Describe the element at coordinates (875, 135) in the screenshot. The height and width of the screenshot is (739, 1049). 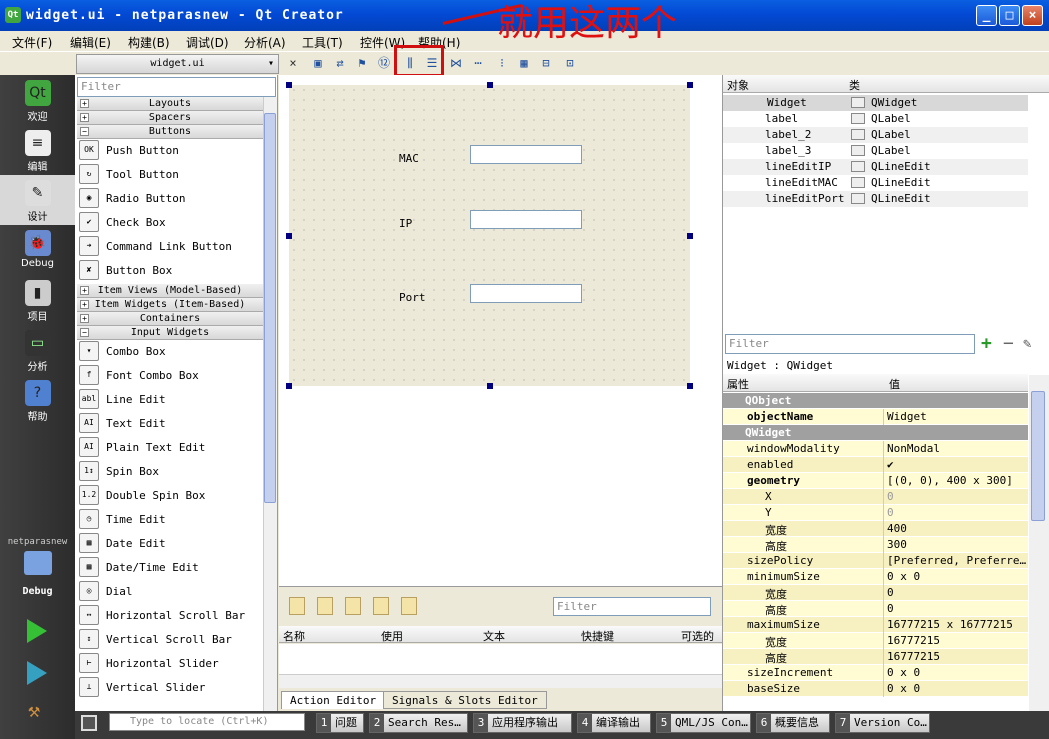
I see `object-row: label_2 QLabel` at that location.